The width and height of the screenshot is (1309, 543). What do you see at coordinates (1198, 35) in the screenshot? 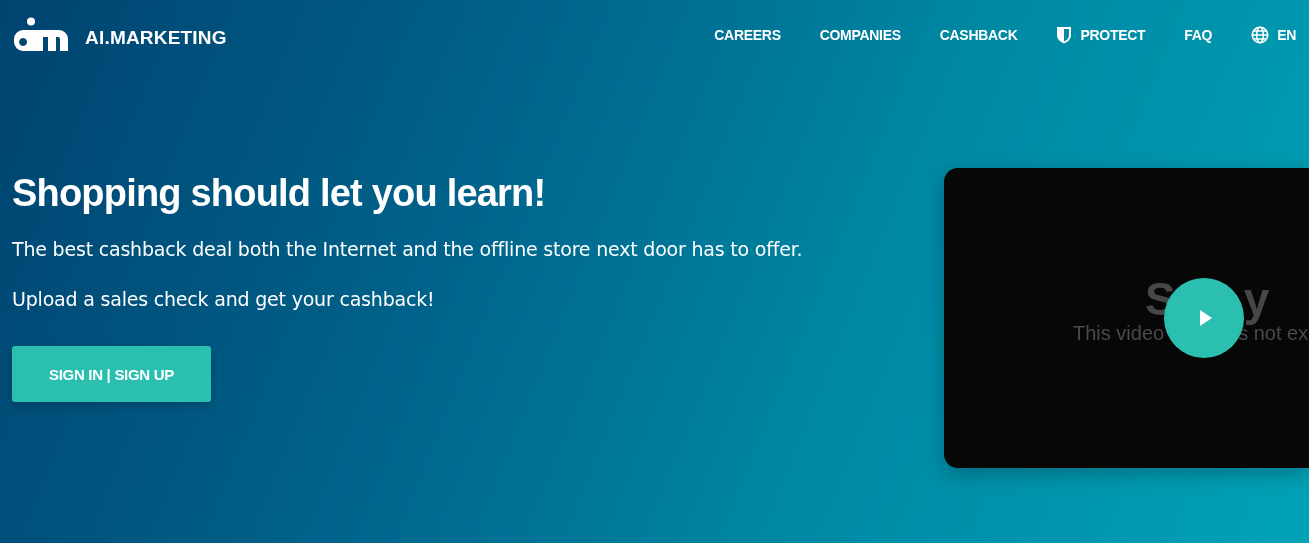
I see `nav-link: FAQ` at bounding box center [1198, 35].